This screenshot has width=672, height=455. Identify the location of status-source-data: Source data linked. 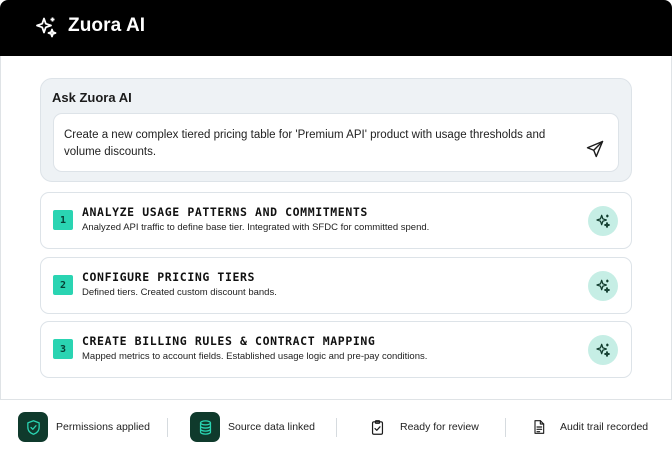
(252, 427).